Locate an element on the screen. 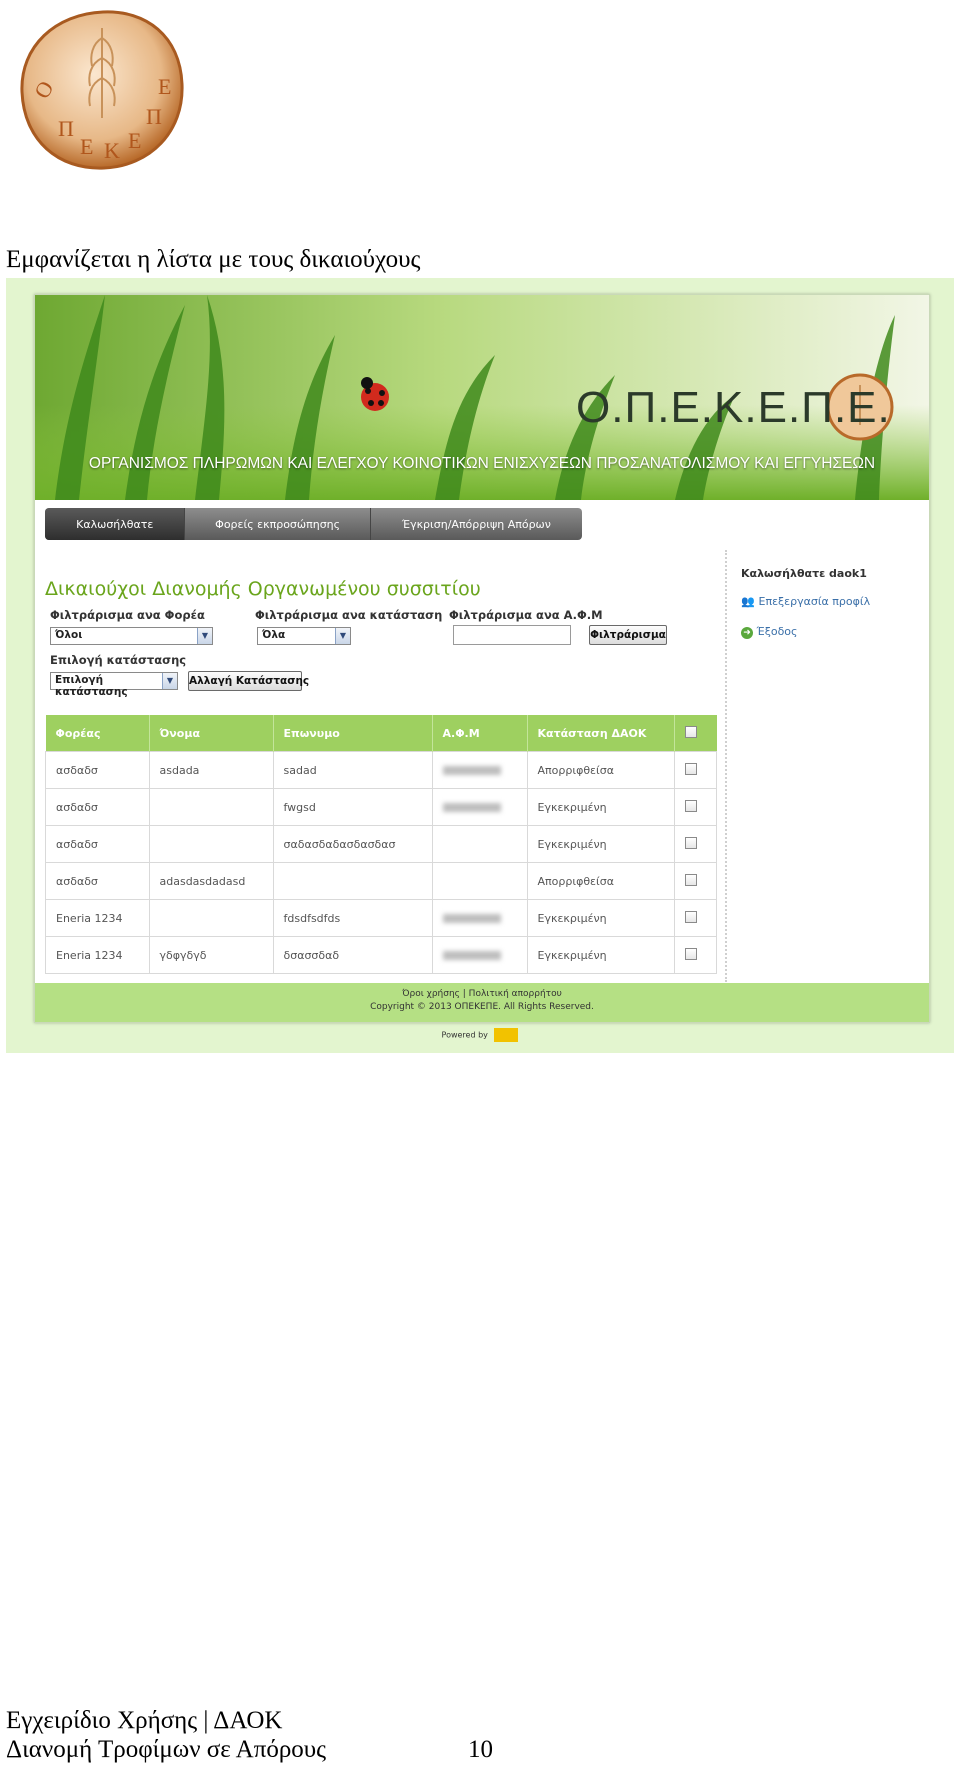  sidebar-divider is located at coordinates (726, 766).